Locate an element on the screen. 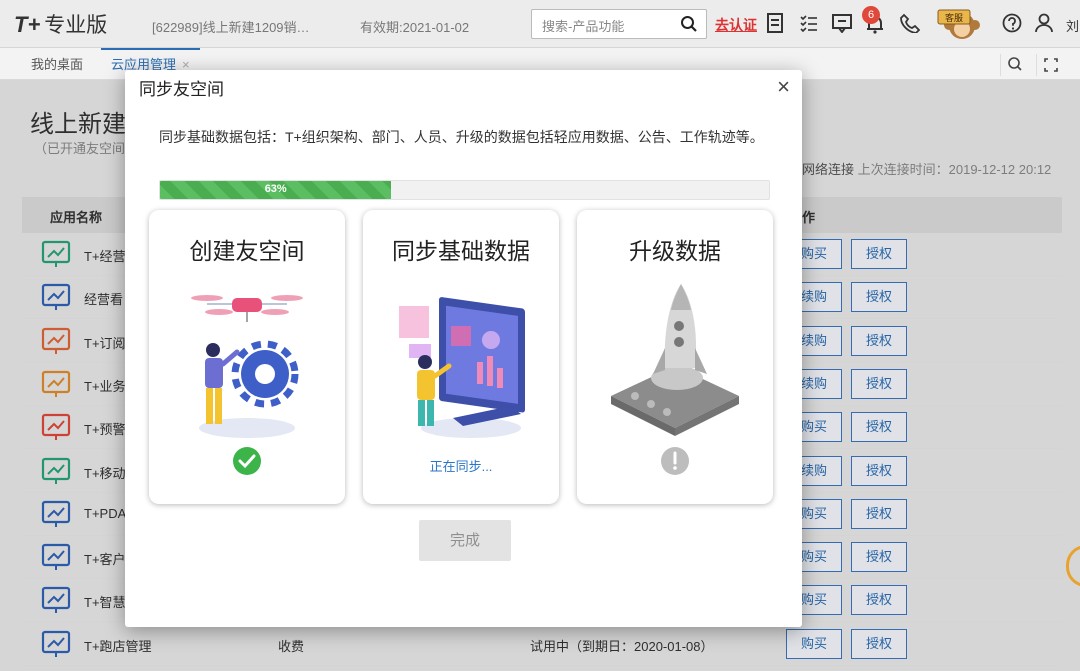 The height and width of the screenshot is (671, 1080). checklist-icon is located at coordinates (809, 23).